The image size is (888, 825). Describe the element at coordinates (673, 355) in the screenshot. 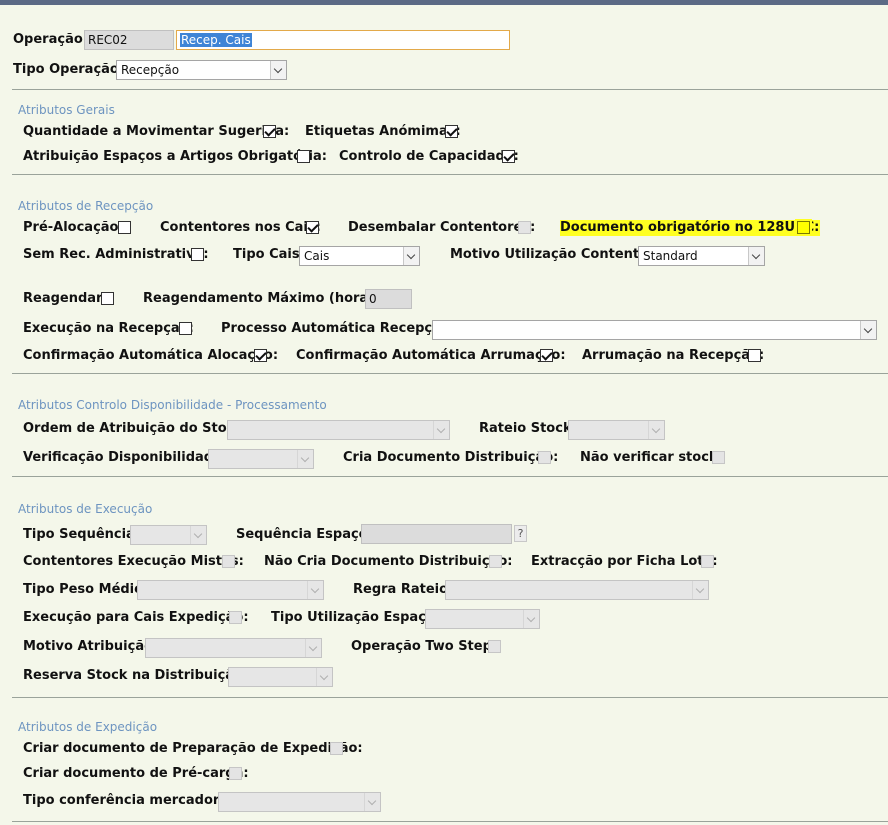

I see `arrumacao-recepcao-label: Arrumação na Recepção:` at that location.